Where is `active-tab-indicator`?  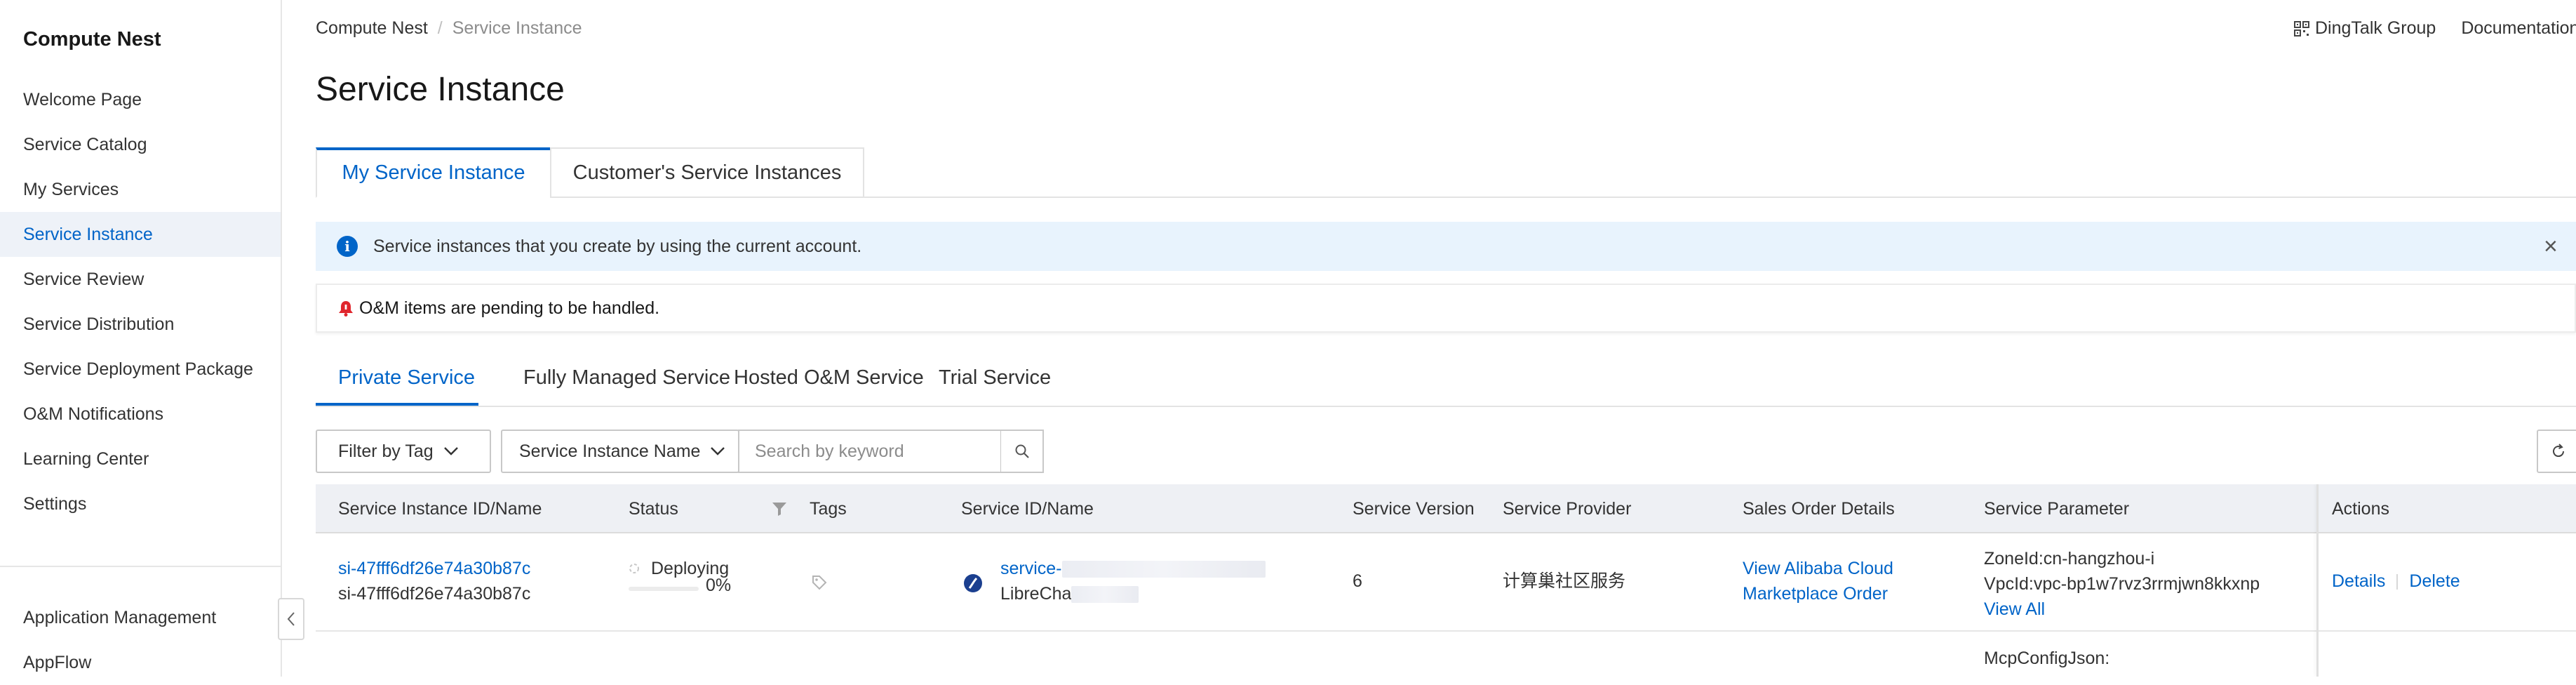 active-tab-indicator is located at coordinates (397, 405).